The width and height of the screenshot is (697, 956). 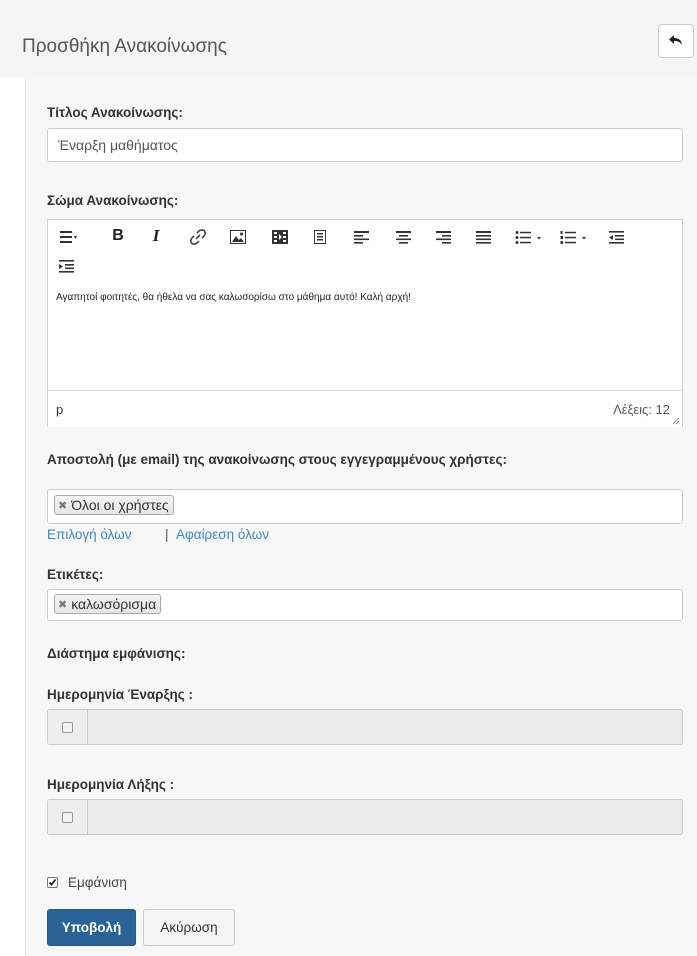 What do you see at coordinates (320, 237) in the screenshot?
I see `file-icon` at bounding box center [320, 237].